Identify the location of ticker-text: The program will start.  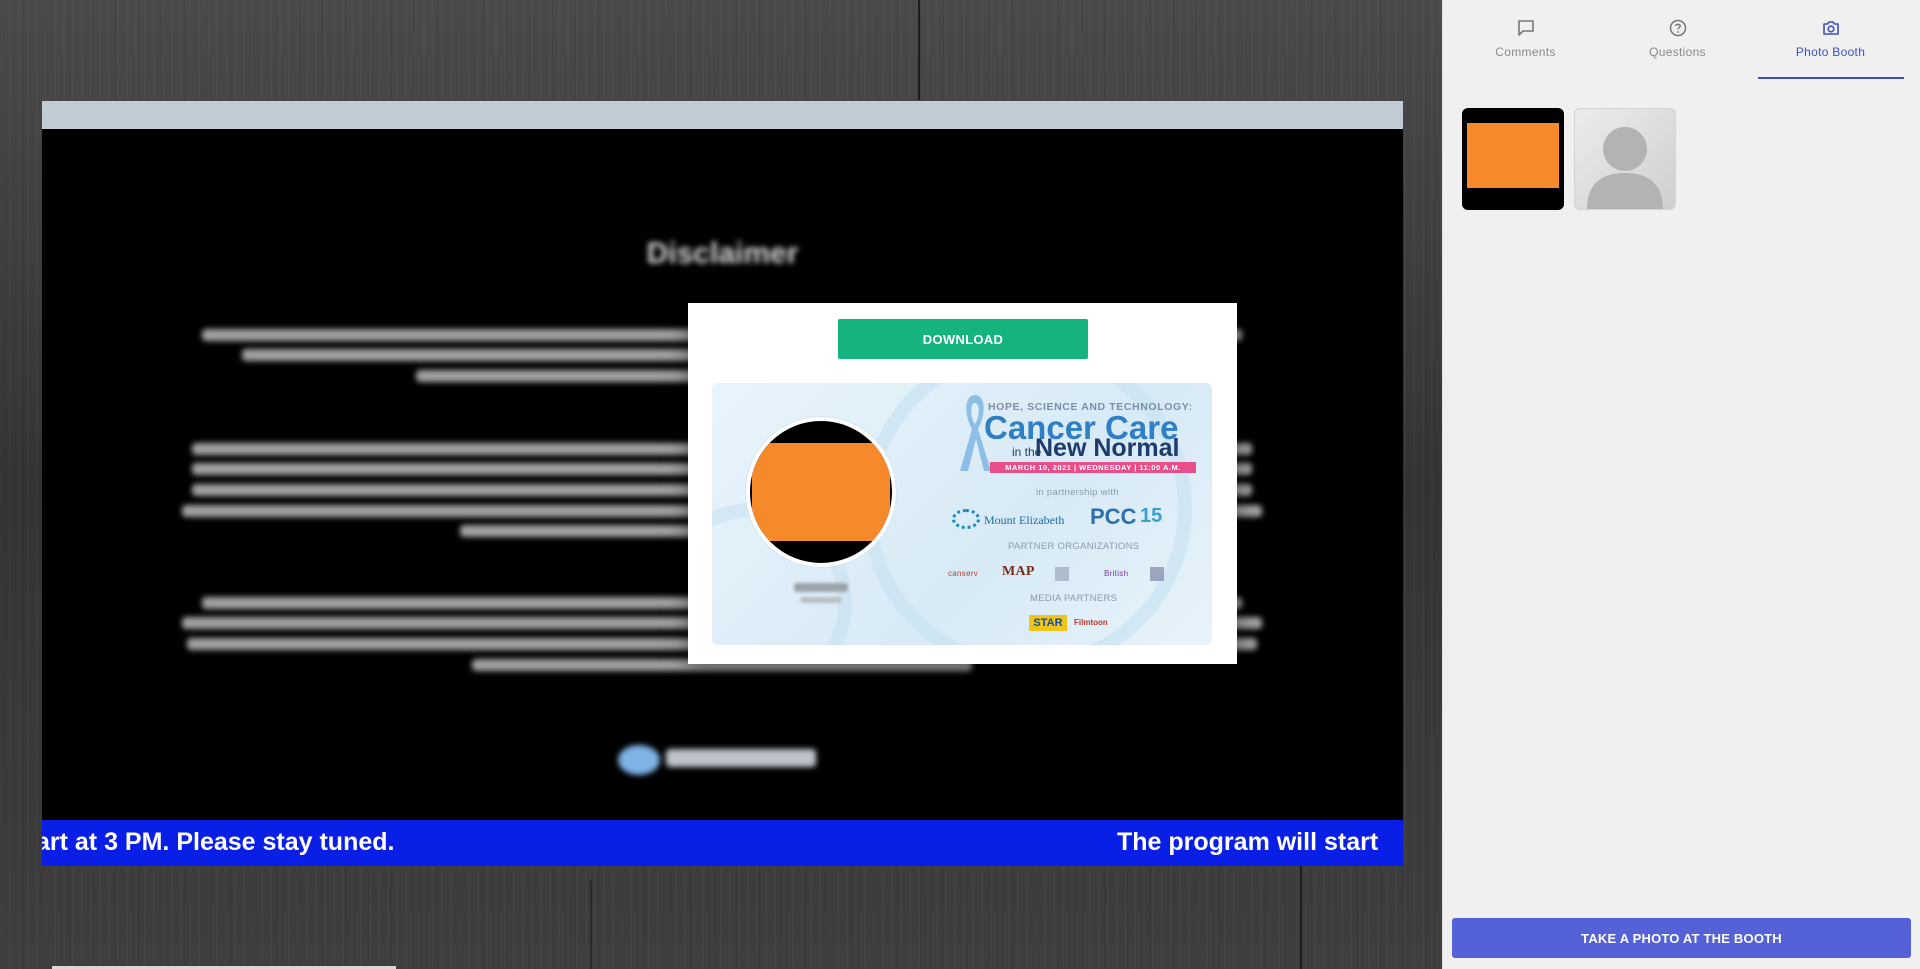
(1248, 842).